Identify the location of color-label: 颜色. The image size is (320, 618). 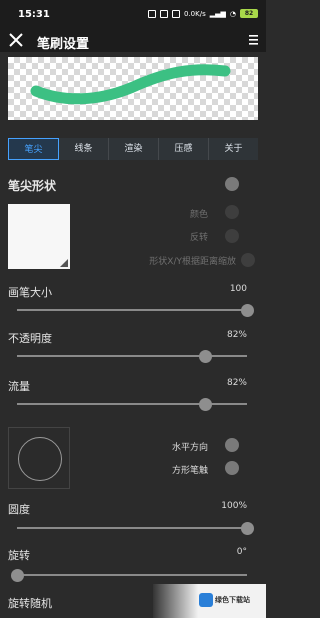
(198, 215).